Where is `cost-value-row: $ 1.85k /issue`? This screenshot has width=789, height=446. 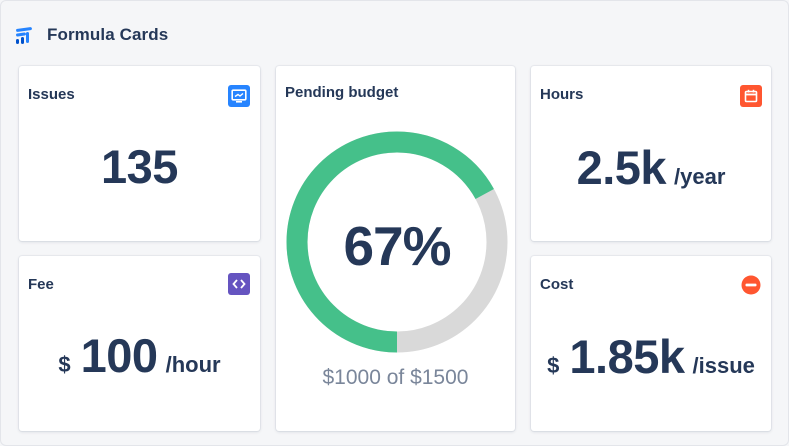 cost-value-row: $ 1.85k /issue is located at coordinates (651, 356).